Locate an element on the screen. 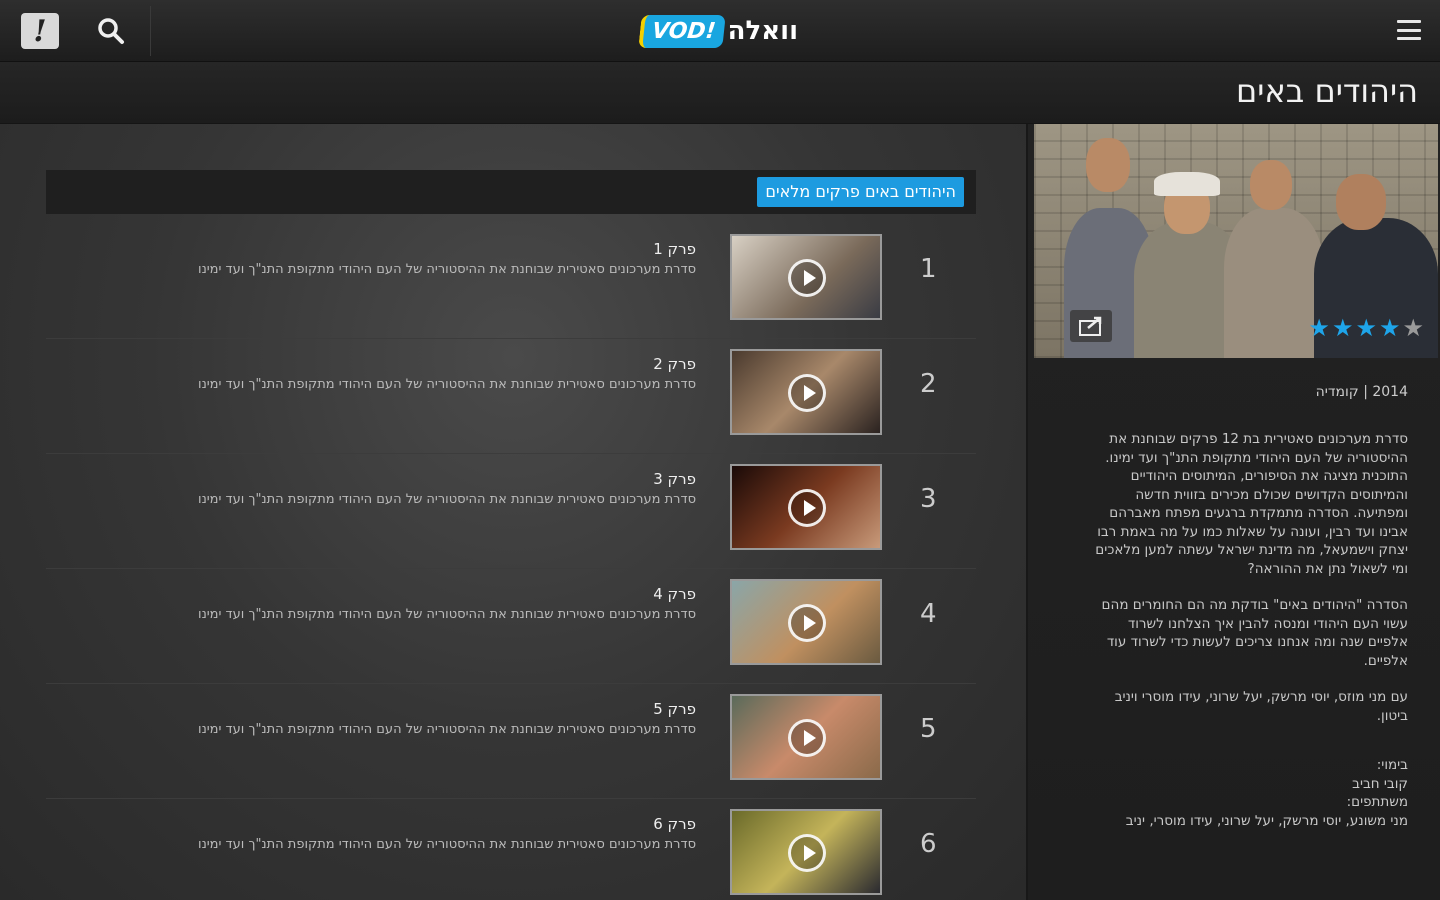  star-rating: ★ ★ ★ ★ ★ is located at coordinates (1366, 328).